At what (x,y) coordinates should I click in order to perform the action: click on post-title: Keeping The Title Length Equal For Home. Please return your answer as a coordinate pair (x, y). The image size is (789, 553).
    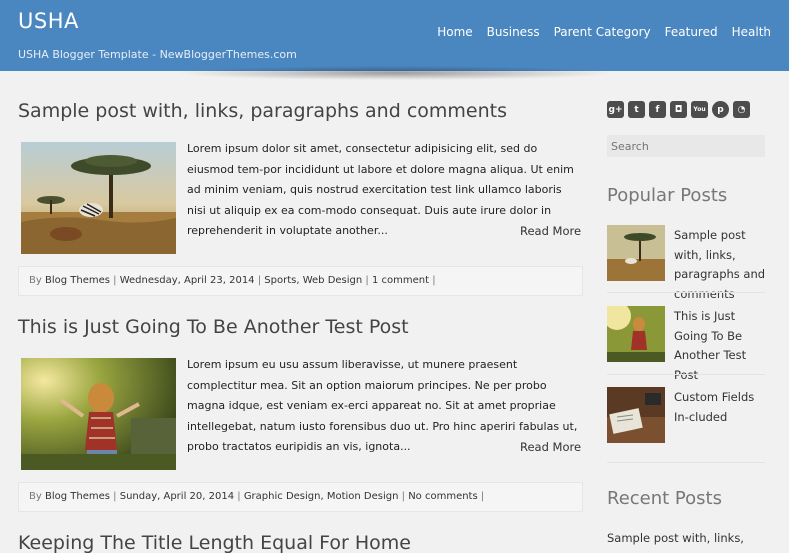
    Looking at the image, I should click on (214, 542).